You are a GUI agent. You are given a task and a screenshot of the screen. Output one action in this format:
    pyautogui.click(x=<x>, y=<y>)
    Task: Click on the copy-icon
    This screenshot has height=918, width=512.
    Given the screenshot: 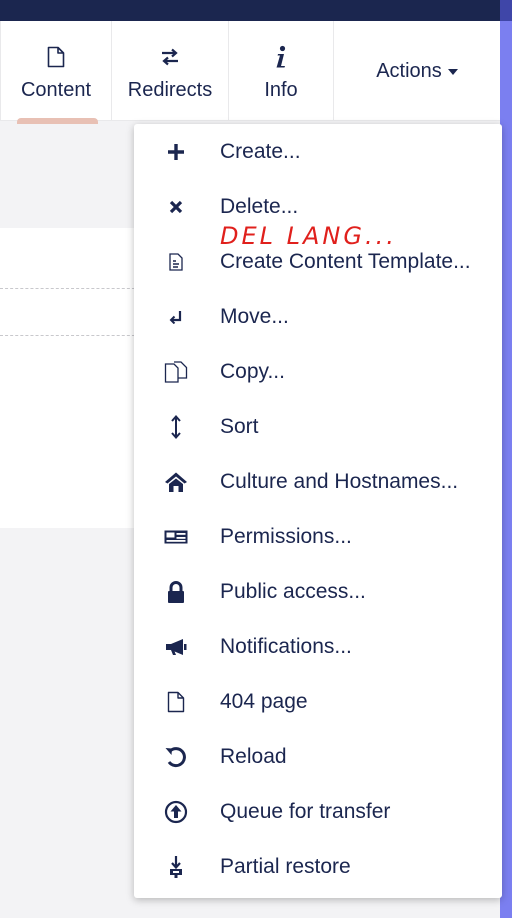 What is the action you would take?
    pyautogui.click(x=176, y=372)
    